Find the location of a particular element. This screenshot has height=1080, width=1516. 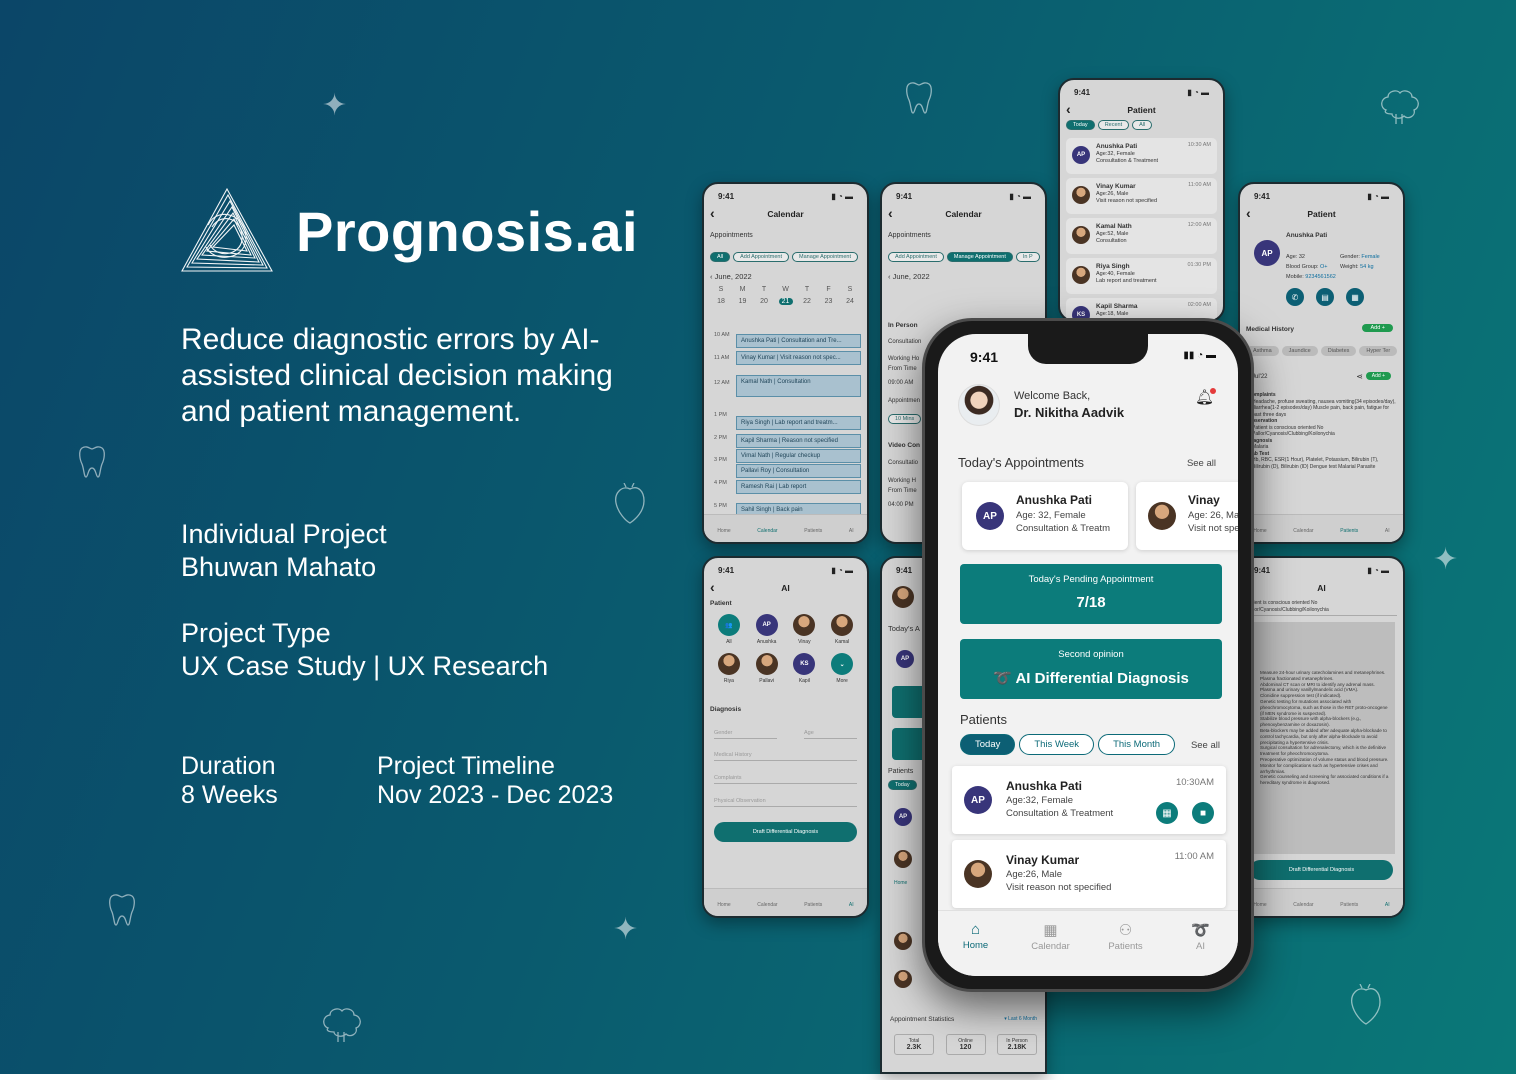

nav-ai: ➰ AI is located at coordinates (1201, 948).